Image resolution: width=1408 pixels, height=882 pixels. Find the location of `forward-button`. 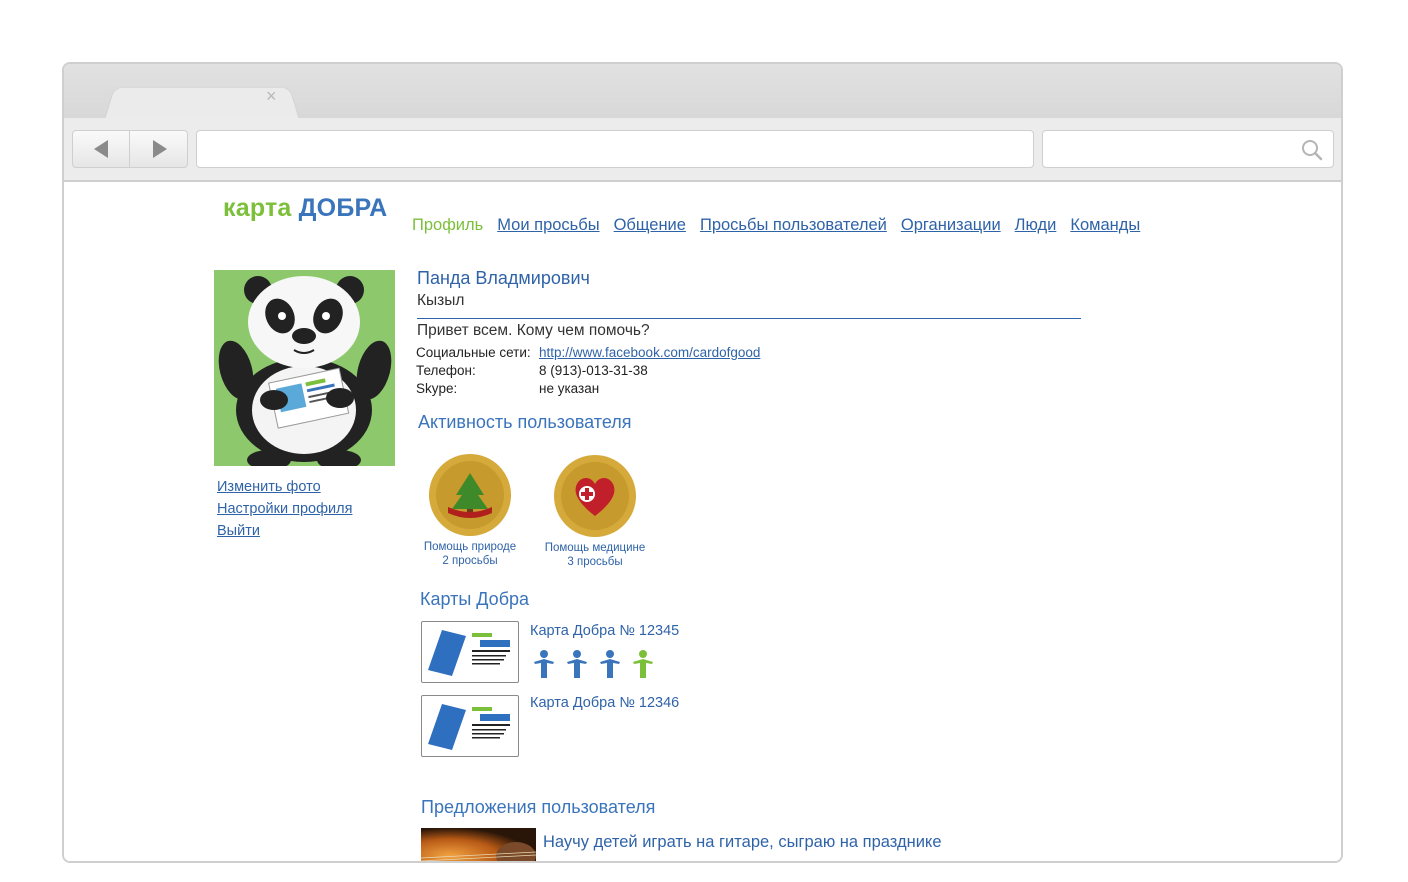

forward-button is located at coordinates (159, 149).